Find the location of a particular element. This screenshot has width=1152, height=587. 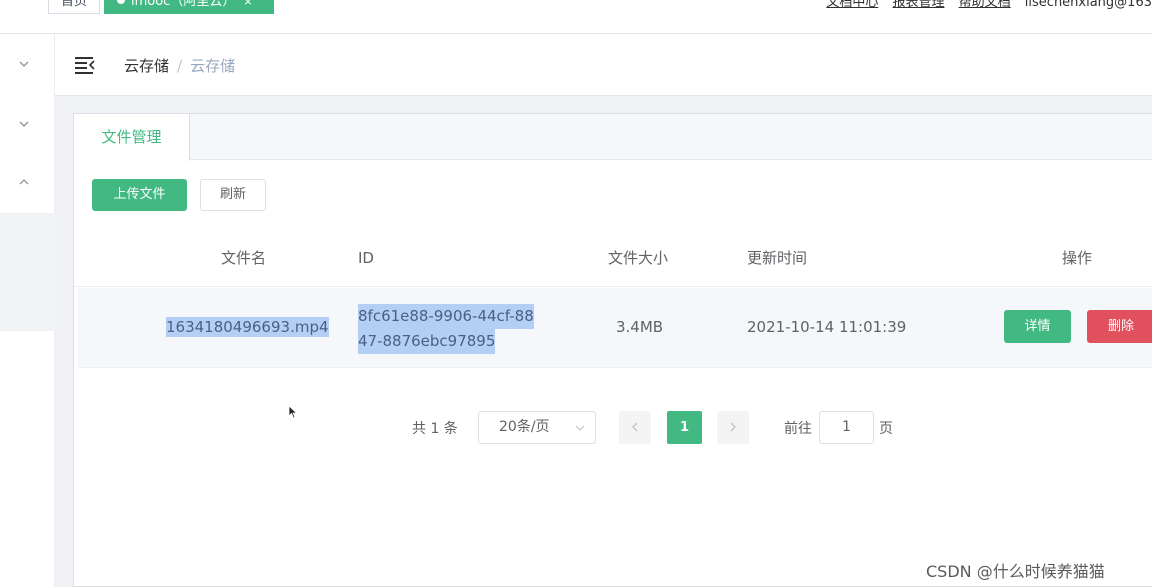

tag-home: 首页 is located at coordinates (74, 7).